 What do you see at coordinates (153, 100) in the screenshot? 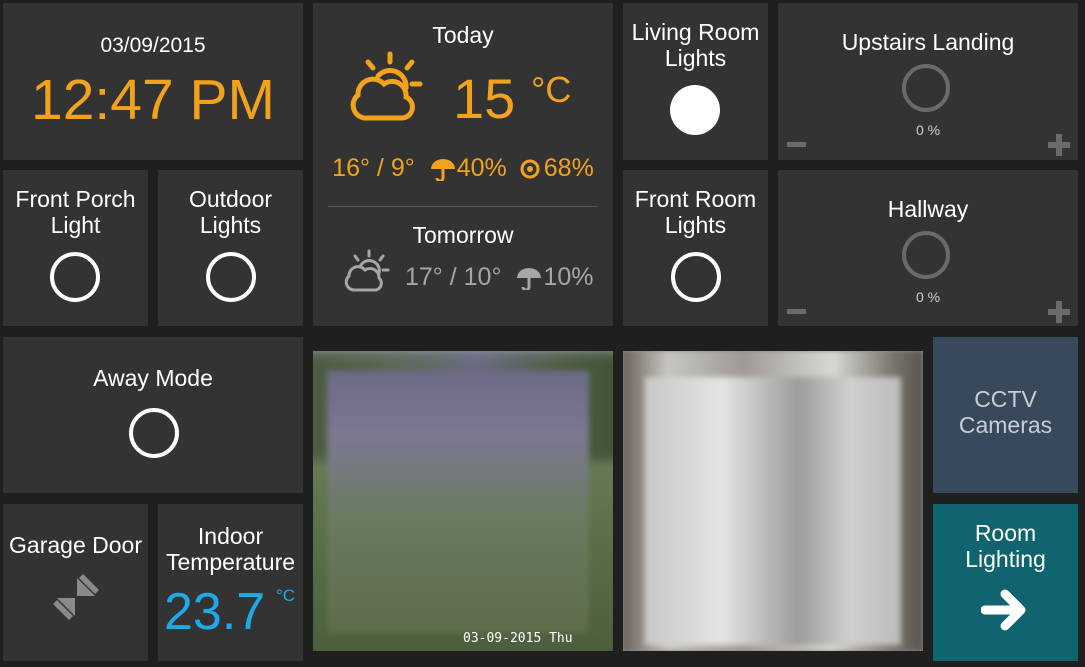
I see `time-text: 12:47 PM` at bounding box center [153, 100].